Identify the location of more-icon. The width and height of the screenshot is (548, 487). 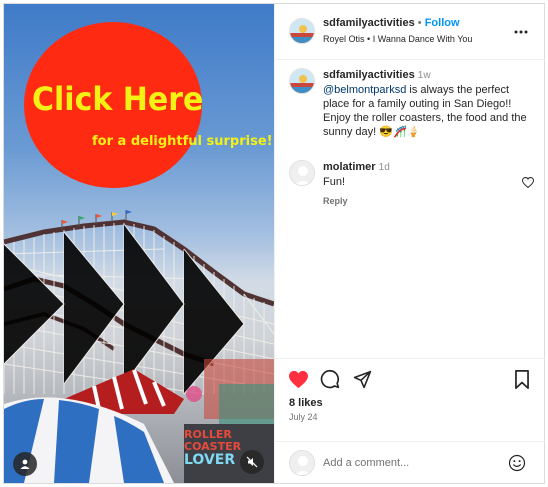
(521, 32).